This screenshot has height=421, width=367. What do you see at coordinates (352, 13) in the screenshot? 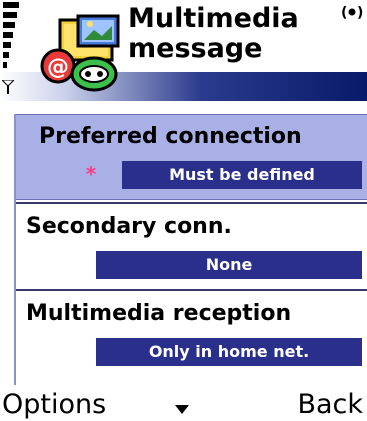
I see `active-connection-indicator-icon: ( )` at bounding box center [352, 13].